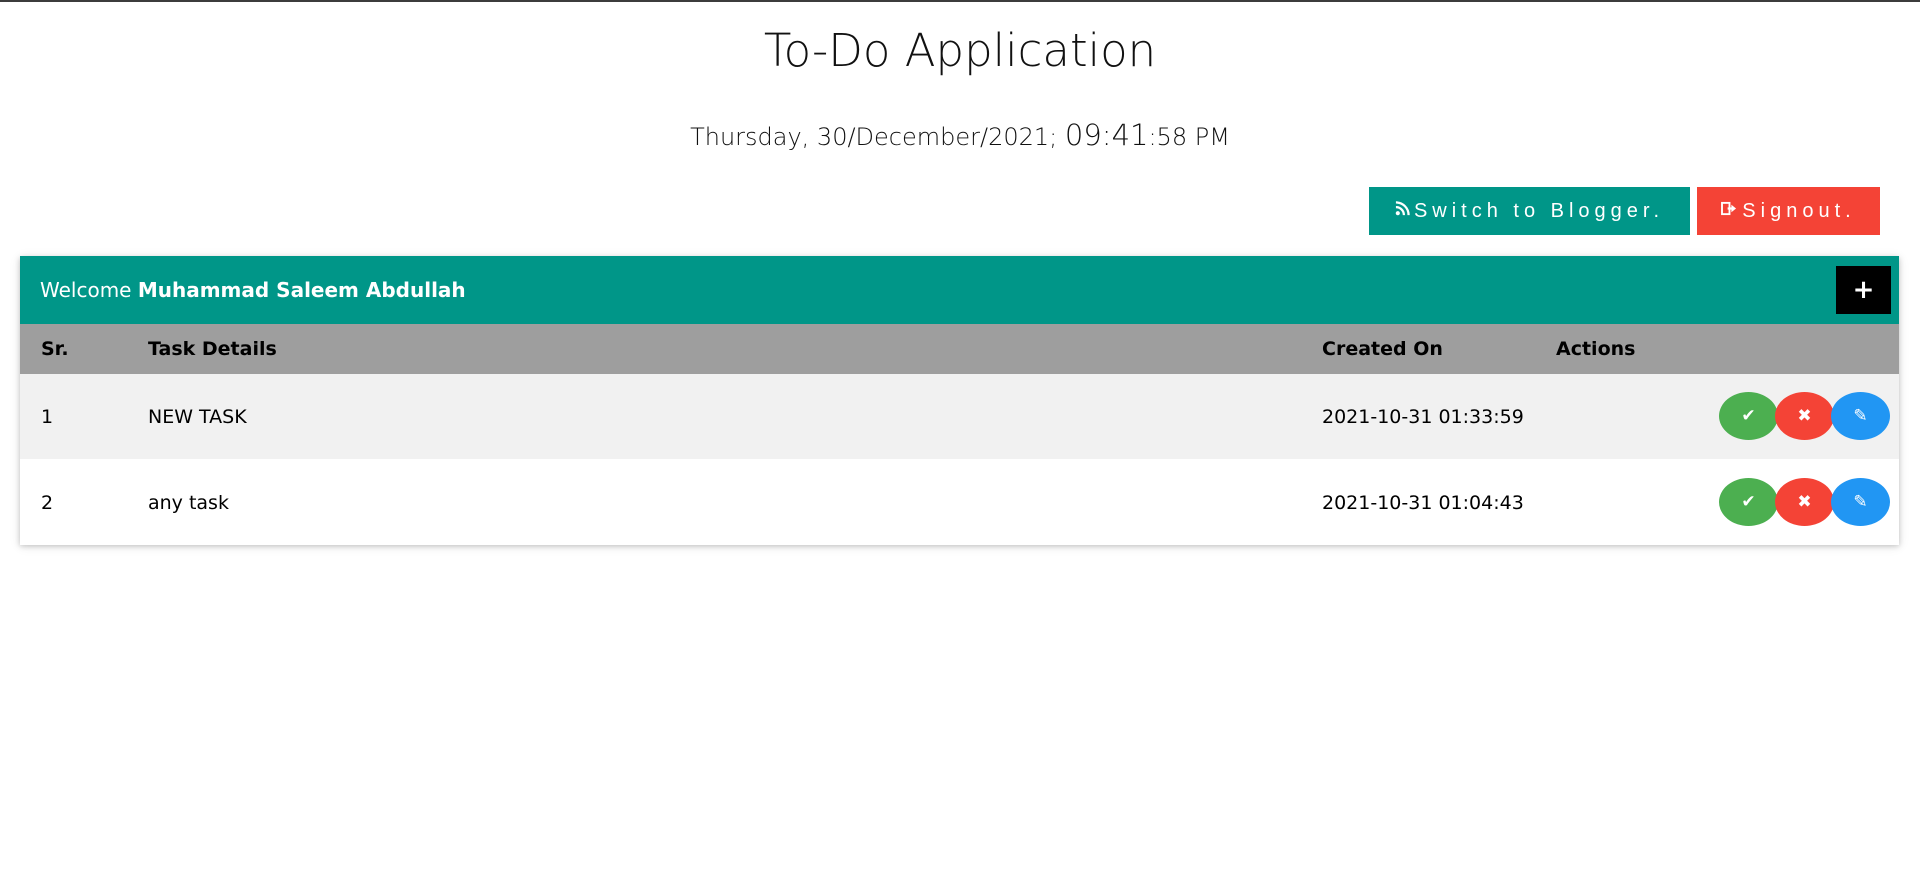 The image size is (1920, 891). Describe the element at coordinates (301, 290) in the screenshot. I see `user-name: Muhammad Saleem Abdullah` at that location.